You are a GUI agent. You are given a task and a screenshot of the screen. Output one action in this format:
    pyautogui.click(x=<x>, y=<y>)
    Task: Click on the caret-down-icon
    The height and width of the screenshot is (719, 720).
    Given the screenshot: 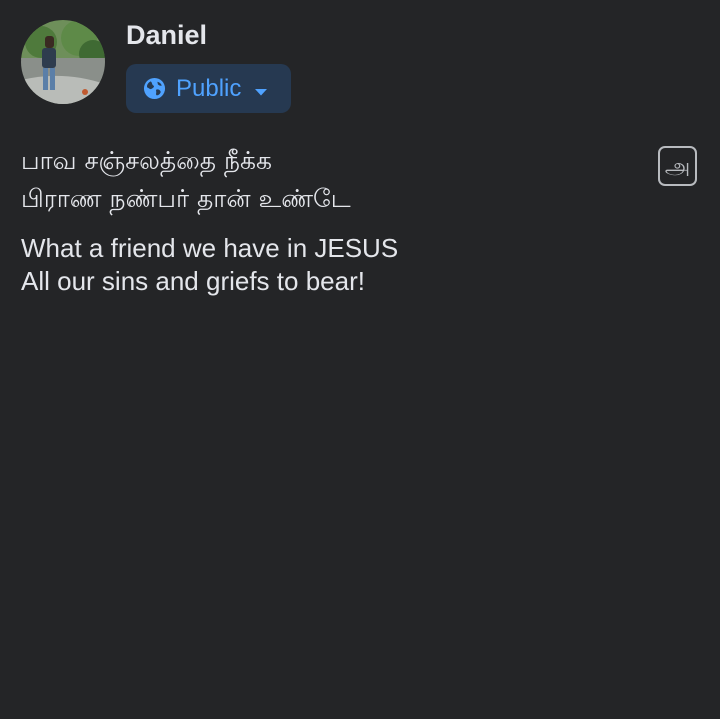 What is the action you would take?
    pyautogui.click(x=261, y=90)
    